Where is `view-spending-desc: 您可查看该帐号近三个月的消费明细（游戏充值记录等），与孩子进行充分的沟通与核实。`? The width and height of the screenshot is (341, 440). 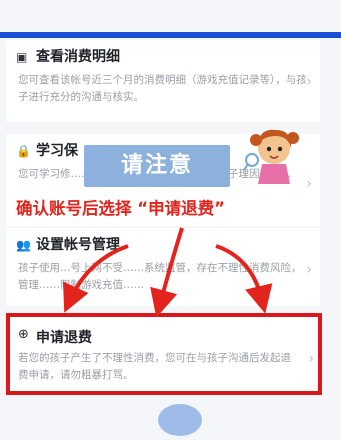 view-spending-desc: 您可查看该帐号近三个月的消费明细（游戏充值记录等），与孩子进行充分的沟通与核实。 is located at coordinates (162, 88).